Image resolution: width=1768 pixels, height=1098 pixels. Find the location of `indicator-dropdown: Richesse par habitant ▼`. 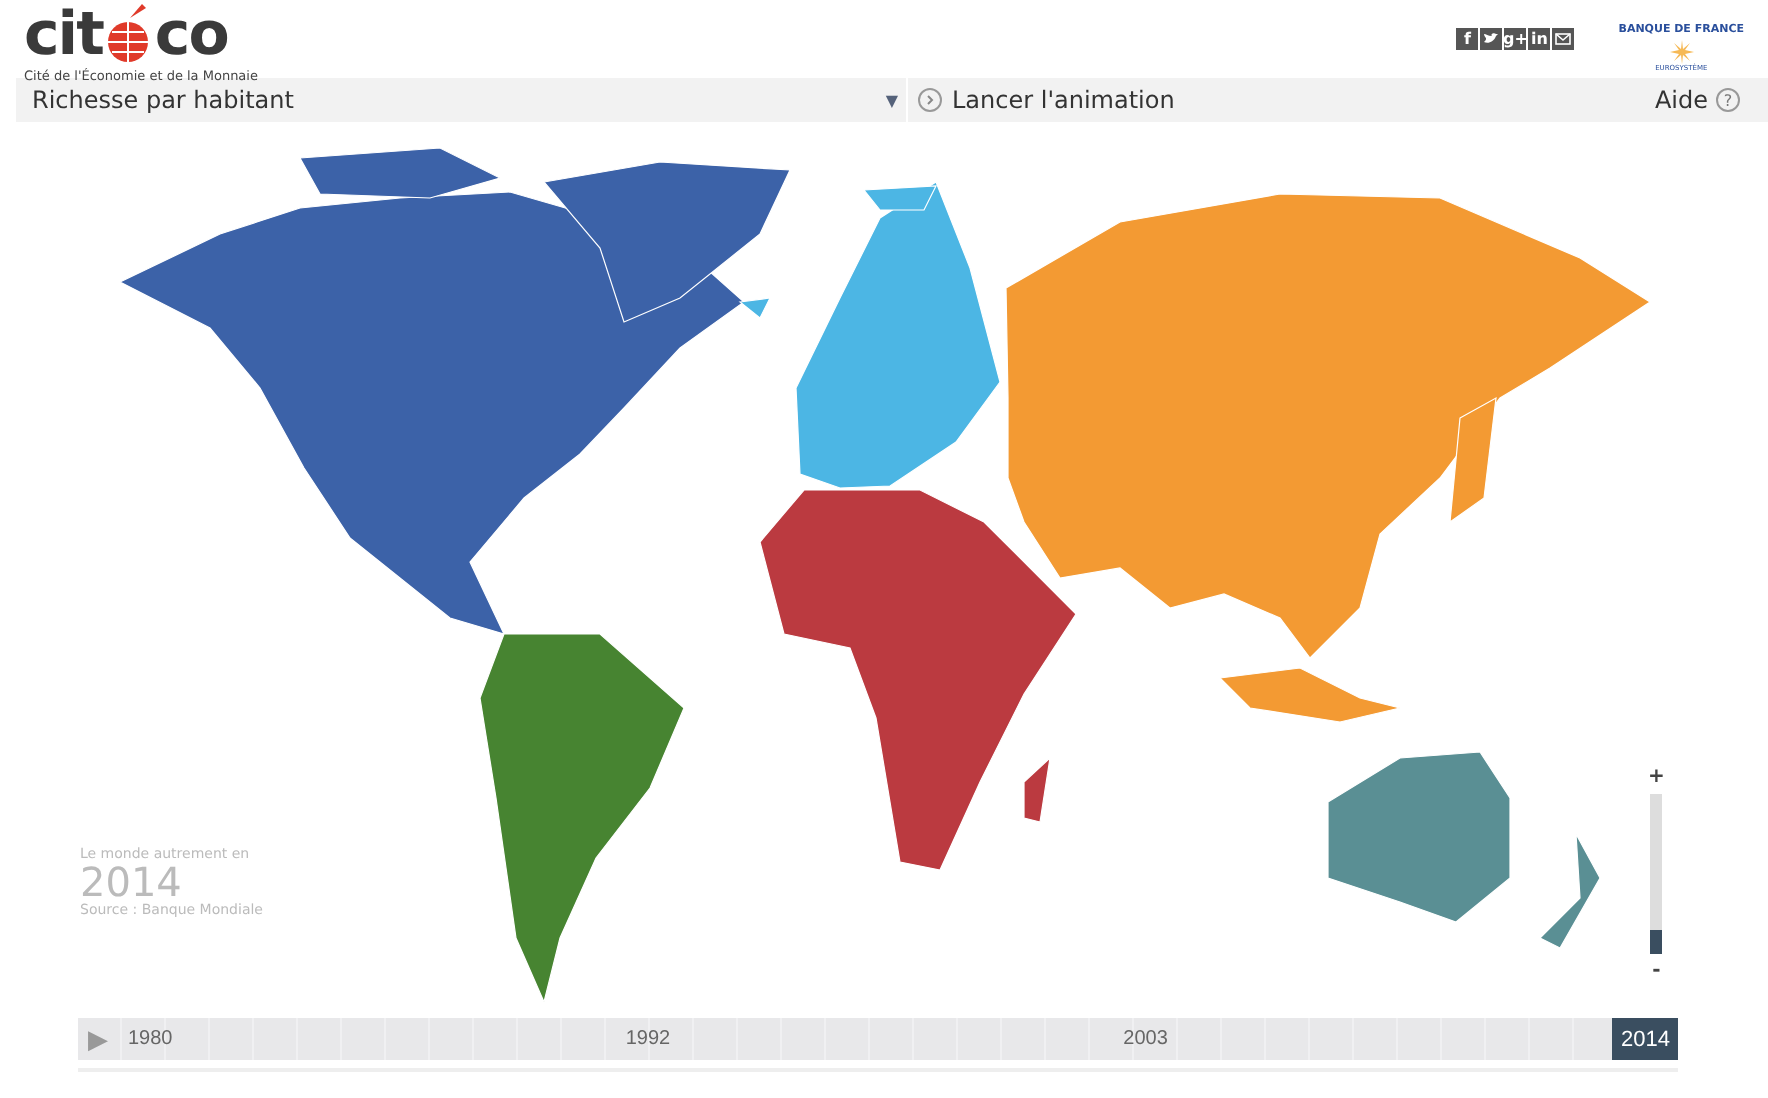

indicator-dropdown: Richesse par habitant ▼ is located at coordinates (462, 100).